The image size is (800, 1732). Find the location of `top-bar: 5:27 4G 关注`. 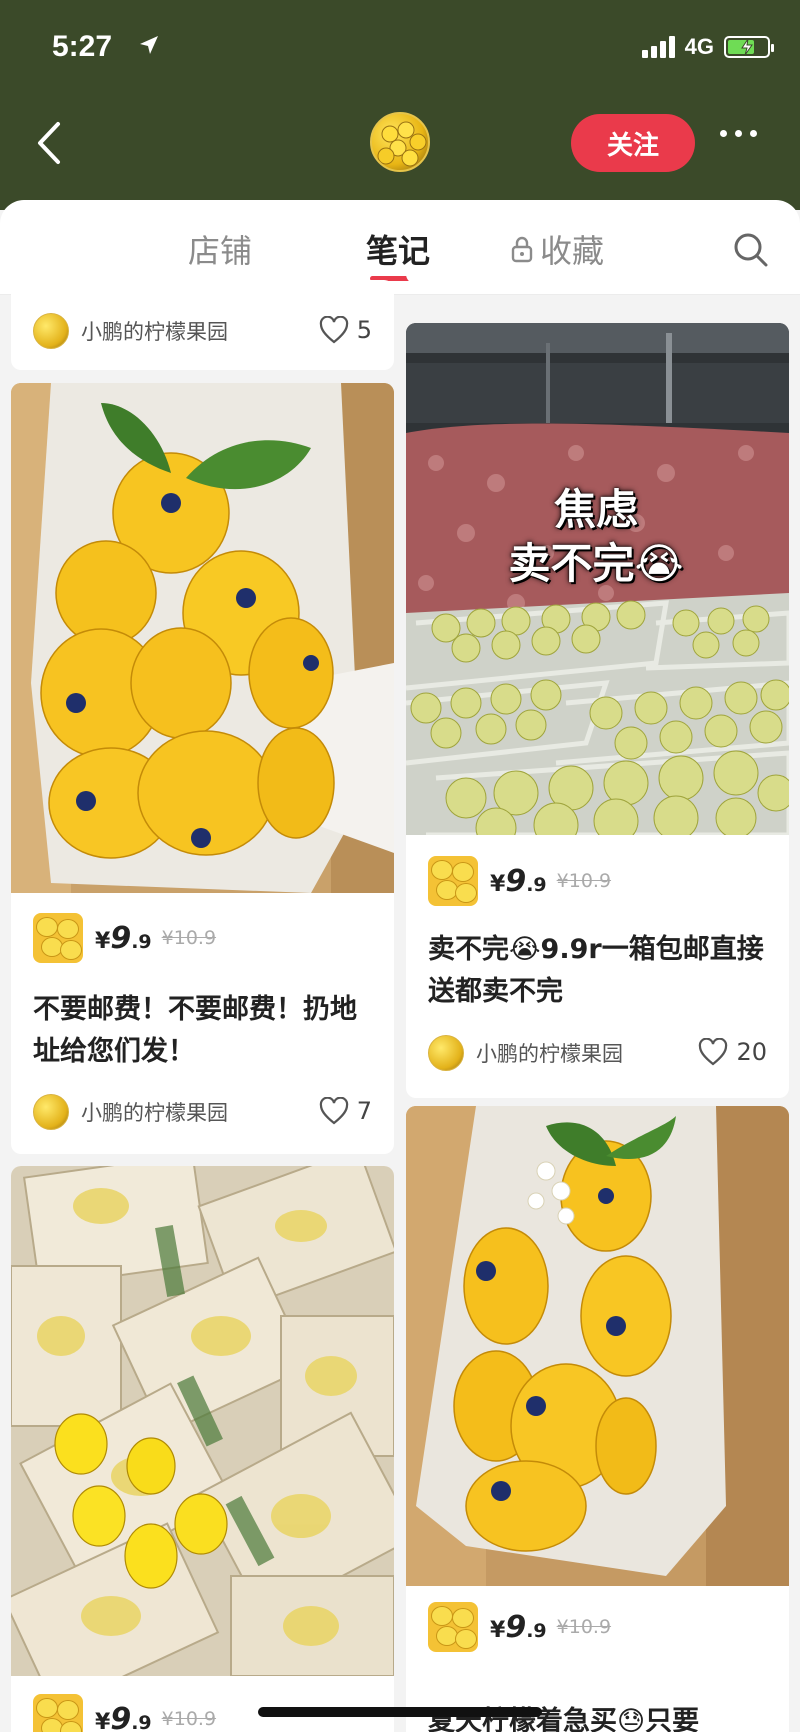

top-bar: 5:27 4G 关注 is located at coordinates (400, 105).